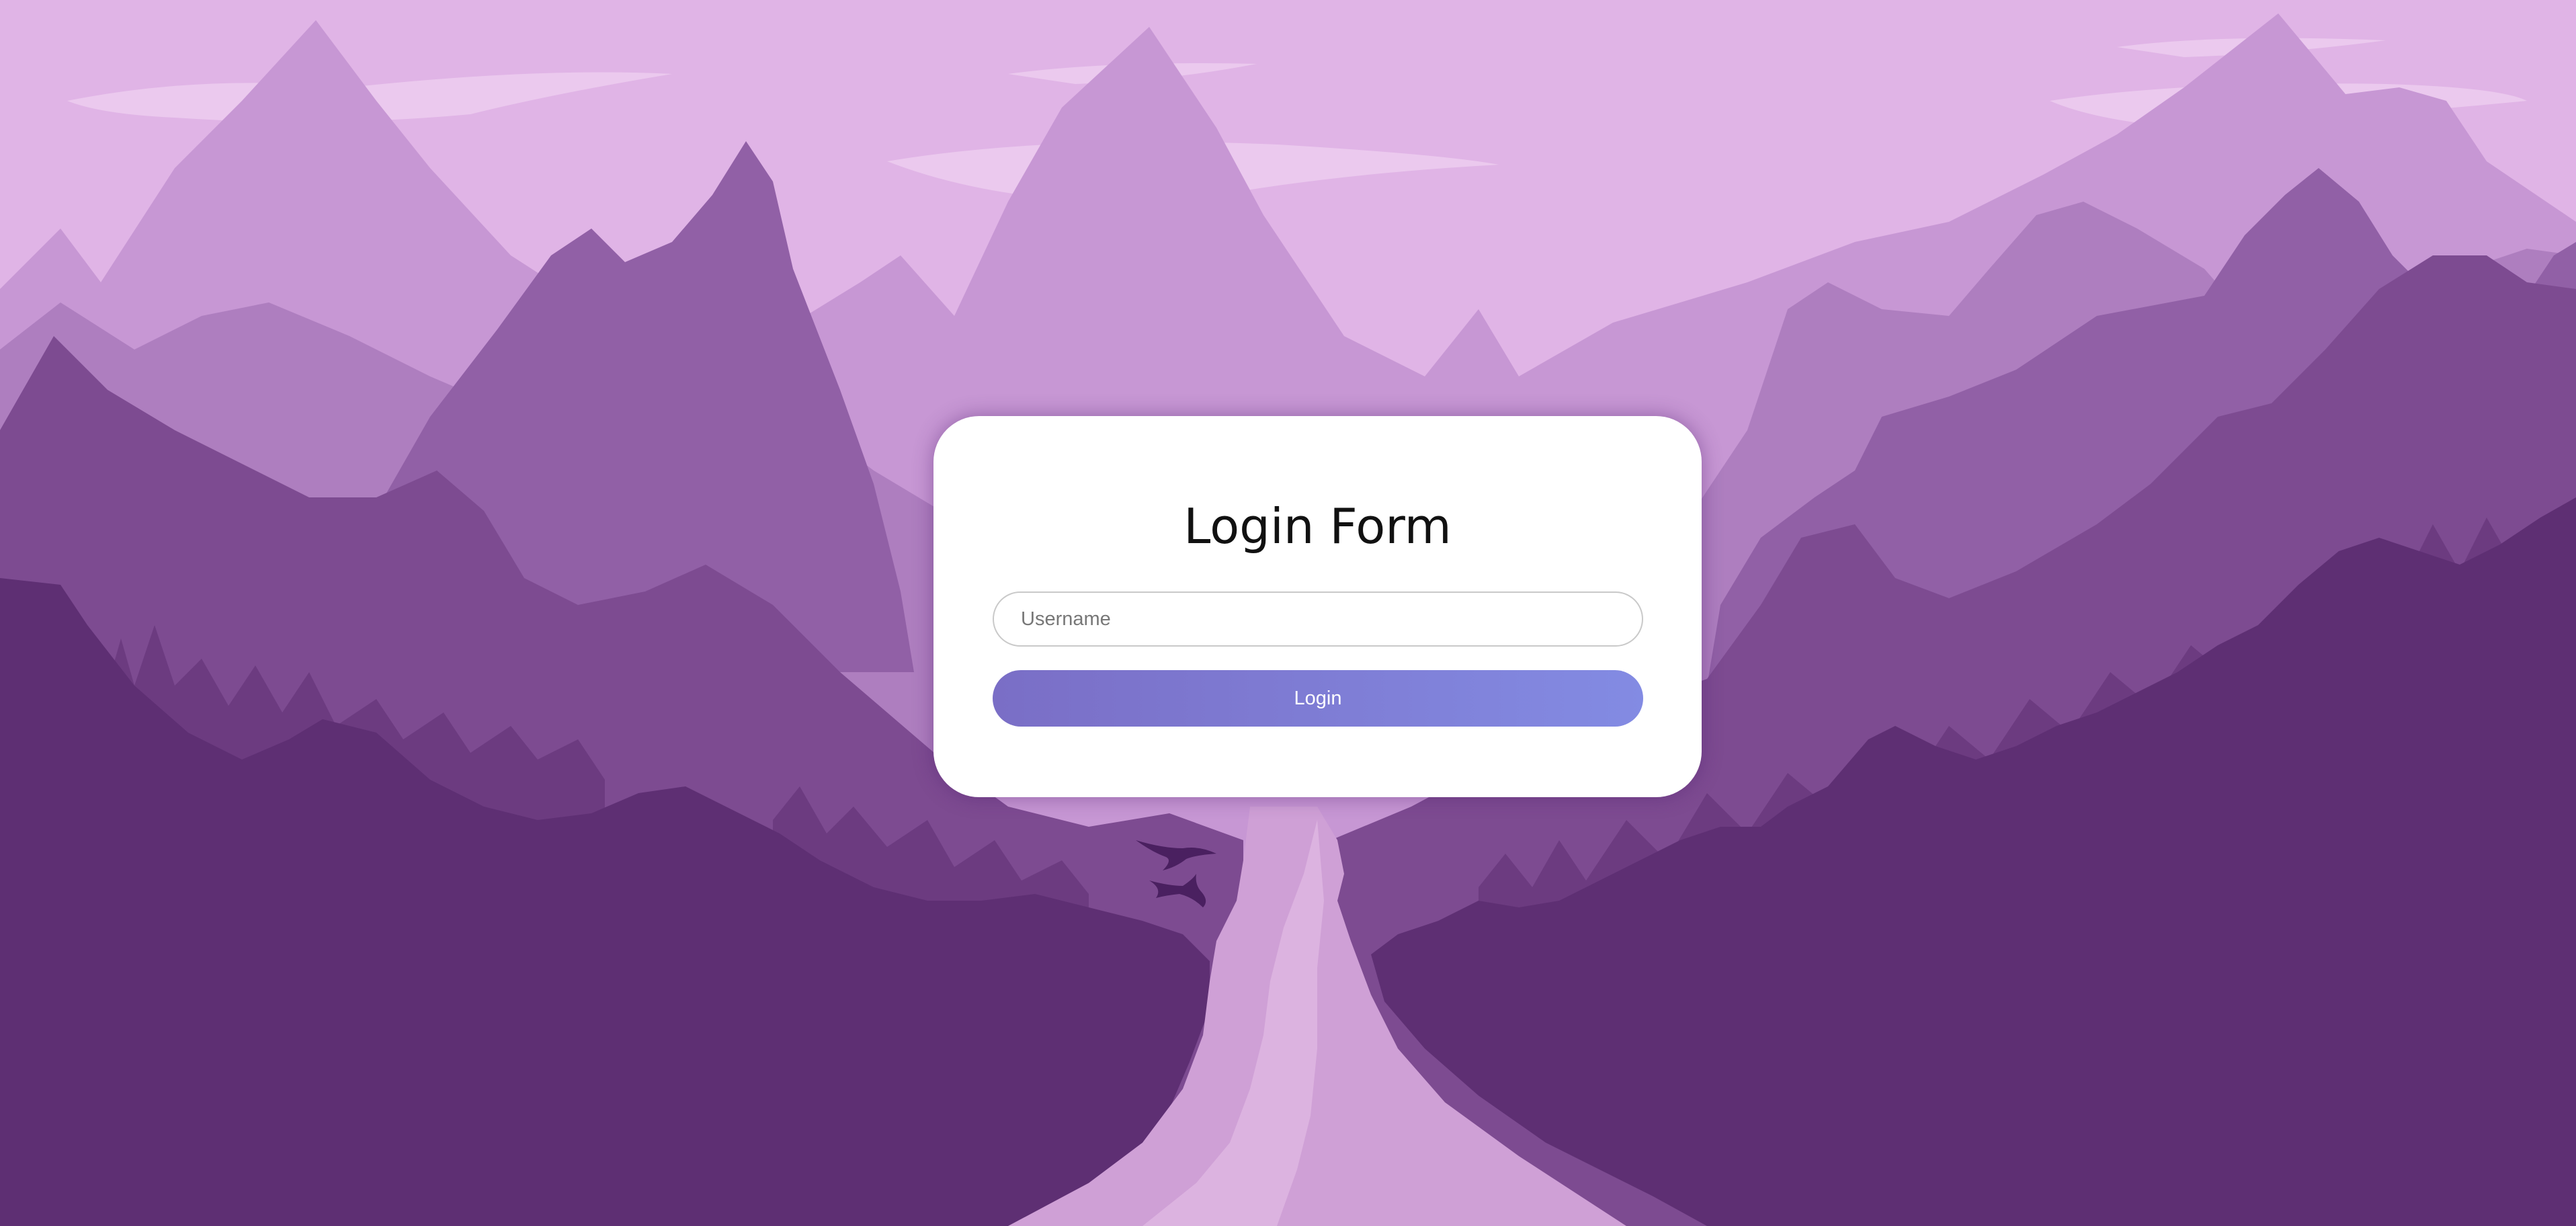 This screenshot has width=2576, height=1226. I want to click on login-card: Login Form Login, so click(1317, 606).